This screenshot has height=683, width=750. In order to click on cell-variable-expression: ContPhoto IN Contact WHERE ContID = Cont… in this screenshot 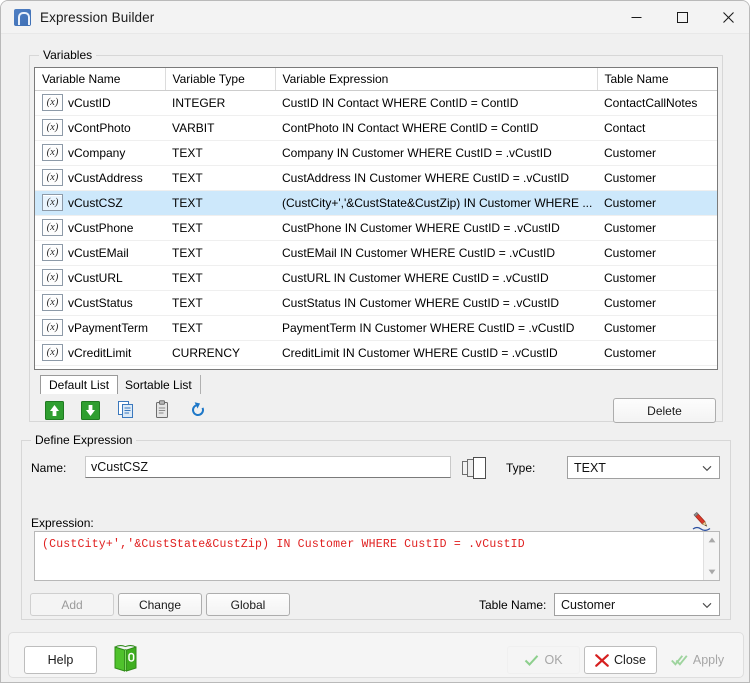, I will do `click(436, 128)`.